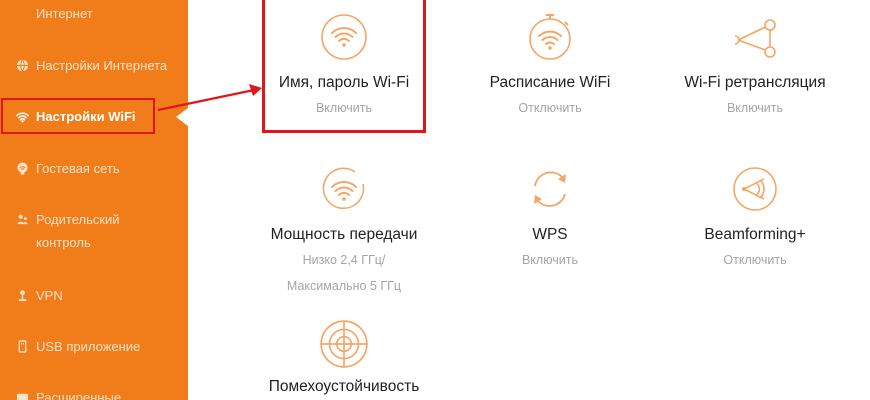  Describe the element at coordinates (78, 231) in the screenshot. I see `sidebar-item-label: Родительский контроль` at that location.